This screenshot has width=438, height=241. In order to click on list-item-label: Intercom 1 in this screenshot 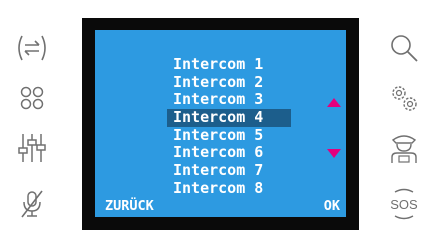, I will do `click(218, 64)`.